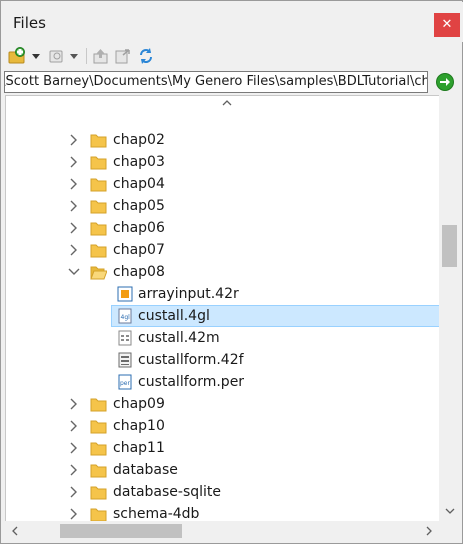  Describe the element at coordinates (449, 531) in the screenshot. I see `scrollbar-corner` at that location.